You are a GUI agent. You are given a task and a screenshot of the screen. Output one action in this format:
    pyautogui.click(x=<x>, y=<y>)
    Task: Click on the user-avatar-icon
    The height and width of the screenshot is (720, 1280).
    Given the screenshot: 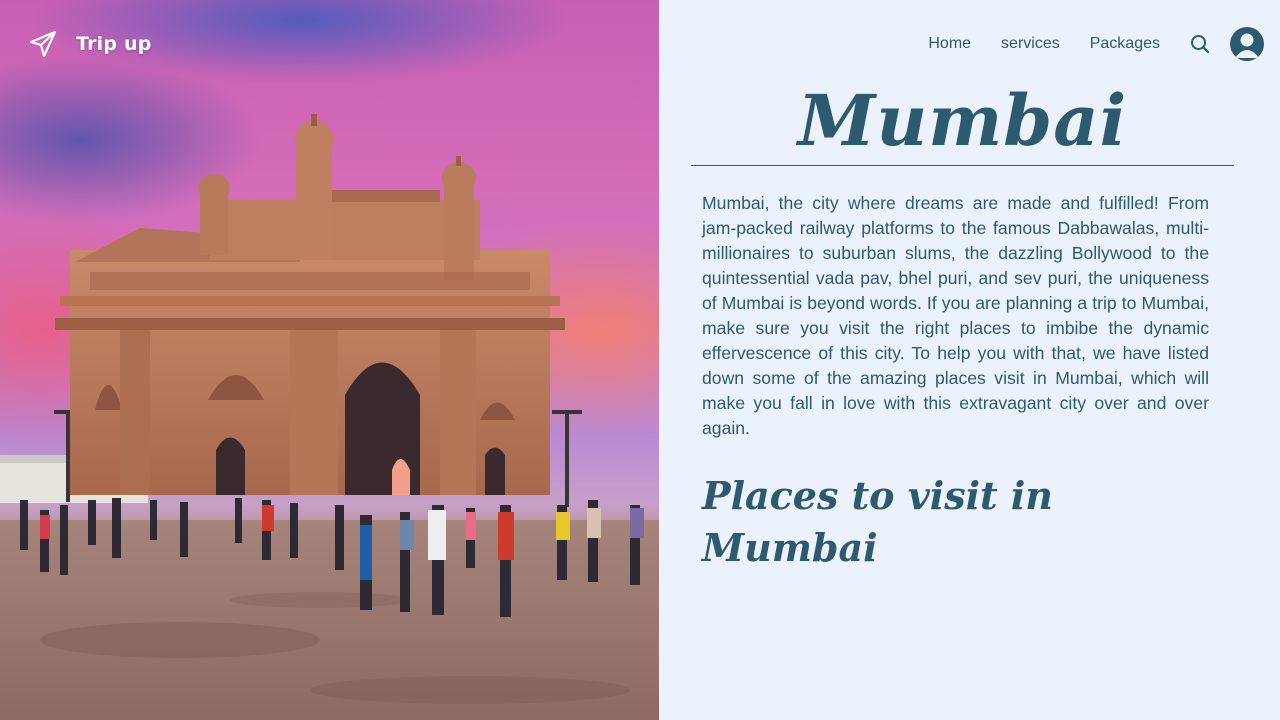 What is the action you would take?
    pyautogui.click(x=1247, y=44)
    